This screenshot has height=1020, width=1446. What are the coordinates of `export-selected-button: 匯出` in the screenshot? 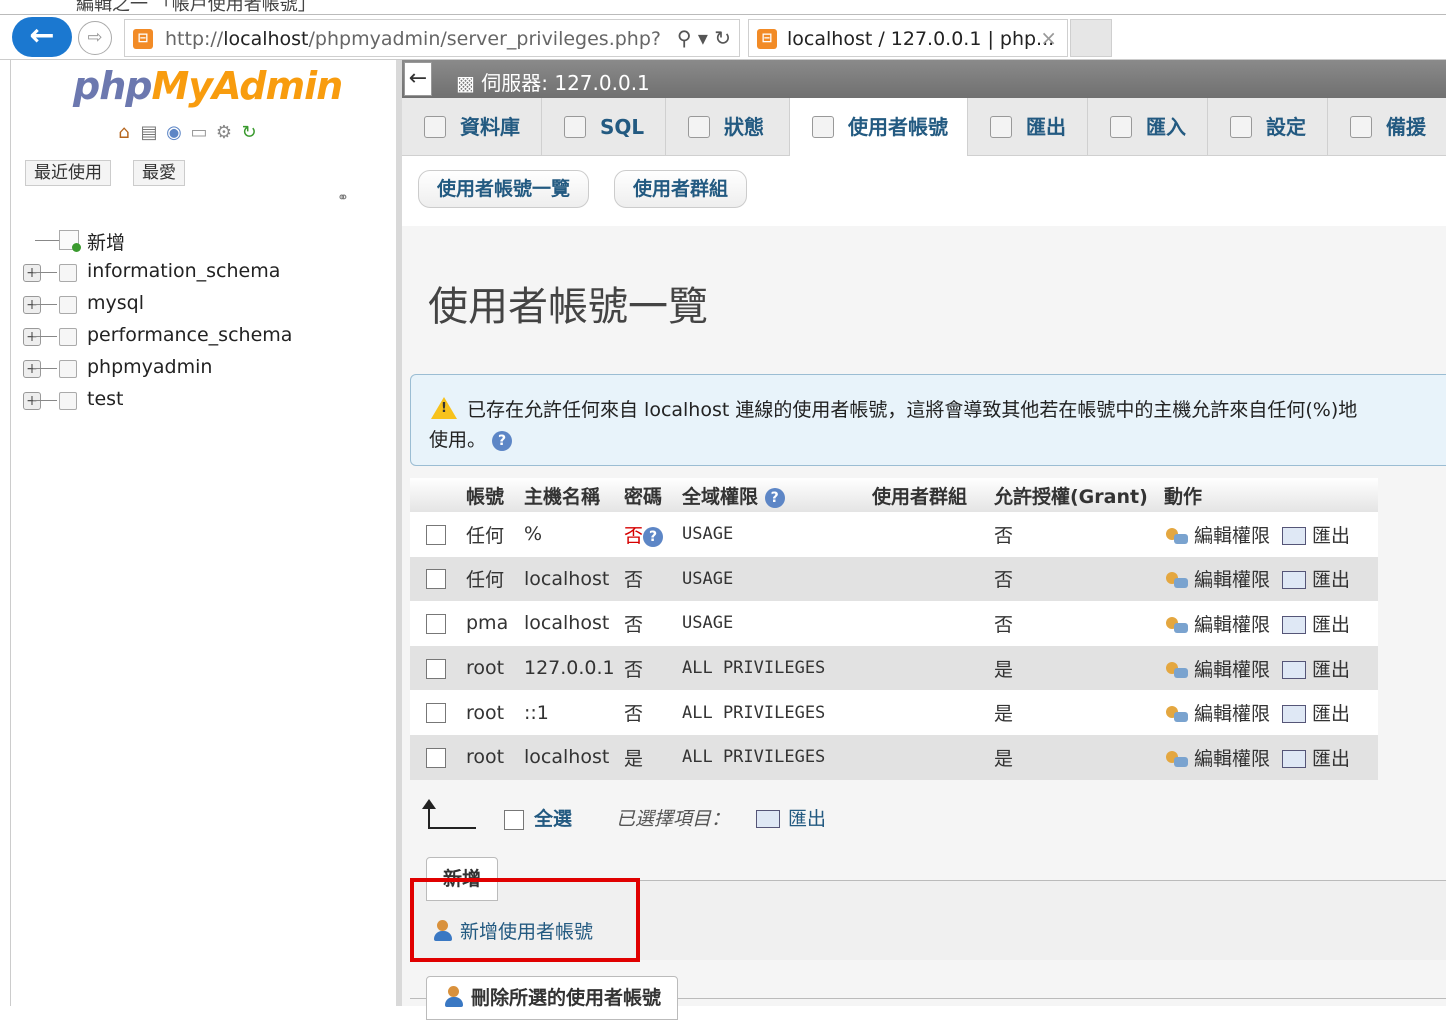 It's located at (791, 819).